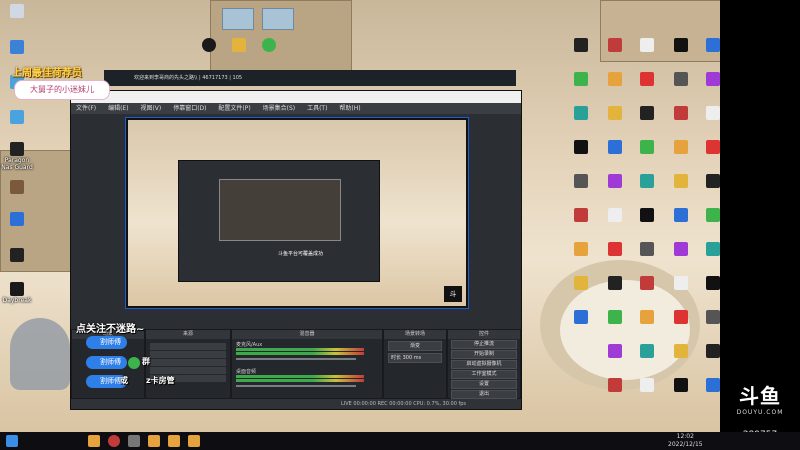 The height and width of the screenshot is (450, 800). I want to click on duration-field: 时长 300 ms, so click(415, 358).